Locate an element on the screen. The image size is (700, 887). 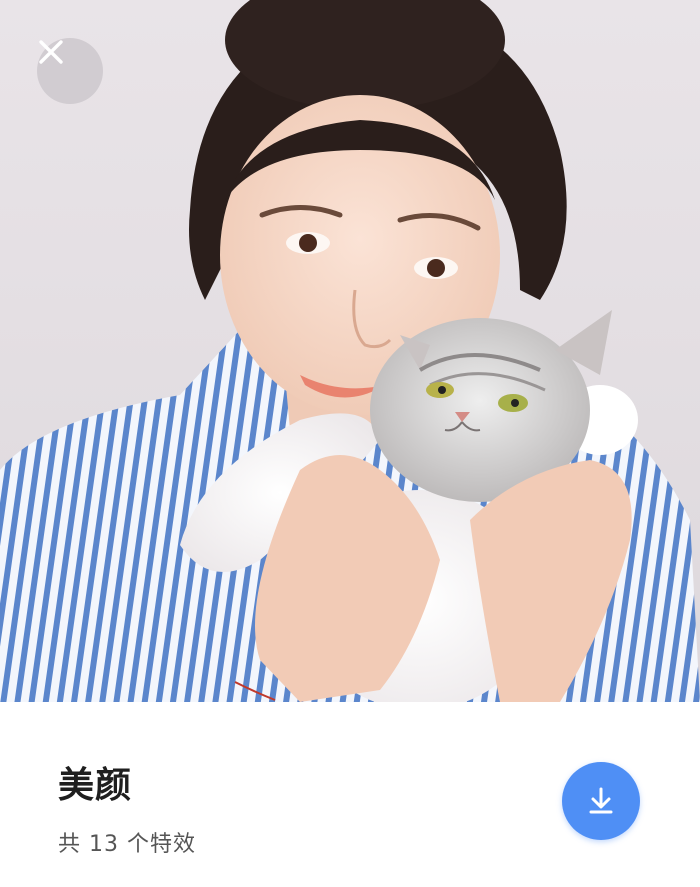
effect-title: 美颜 is located at coordinates (95, 785).